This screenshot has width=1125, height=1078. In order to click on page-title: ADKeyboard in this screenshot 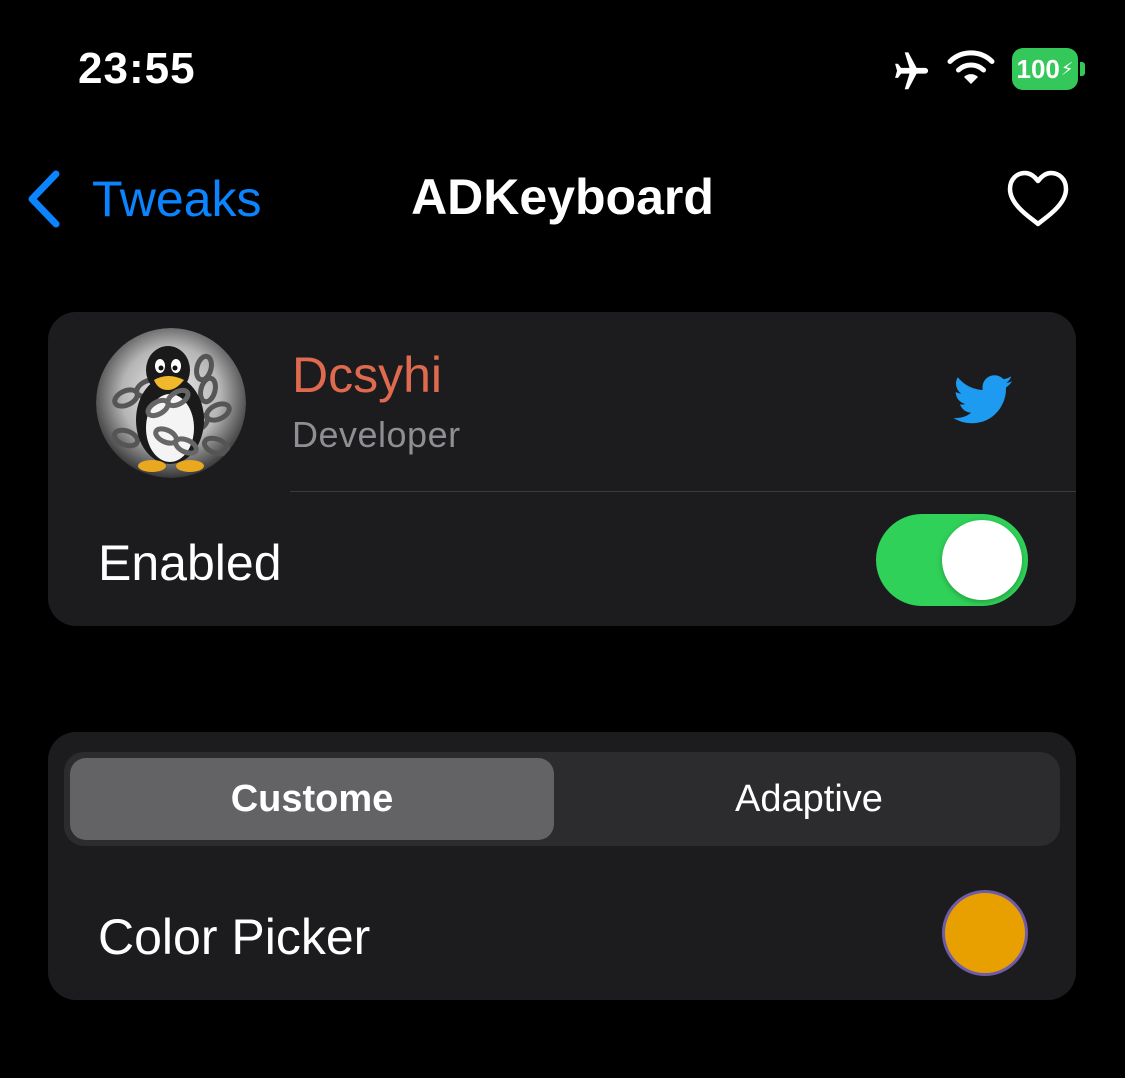, I will do `click(562, 197)`.